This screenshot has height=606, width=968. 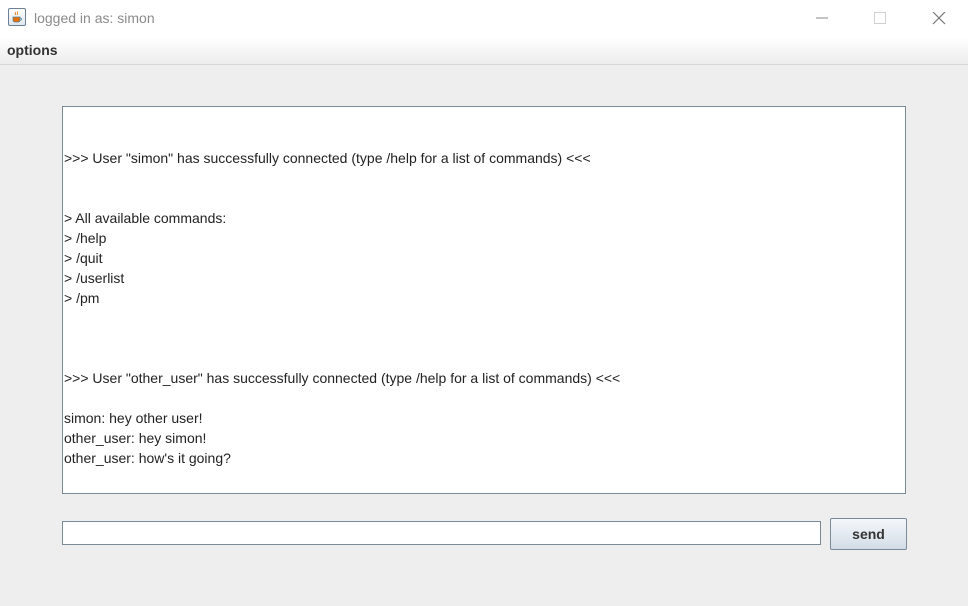 I want to click on message-input, so click(x=441, y=533).